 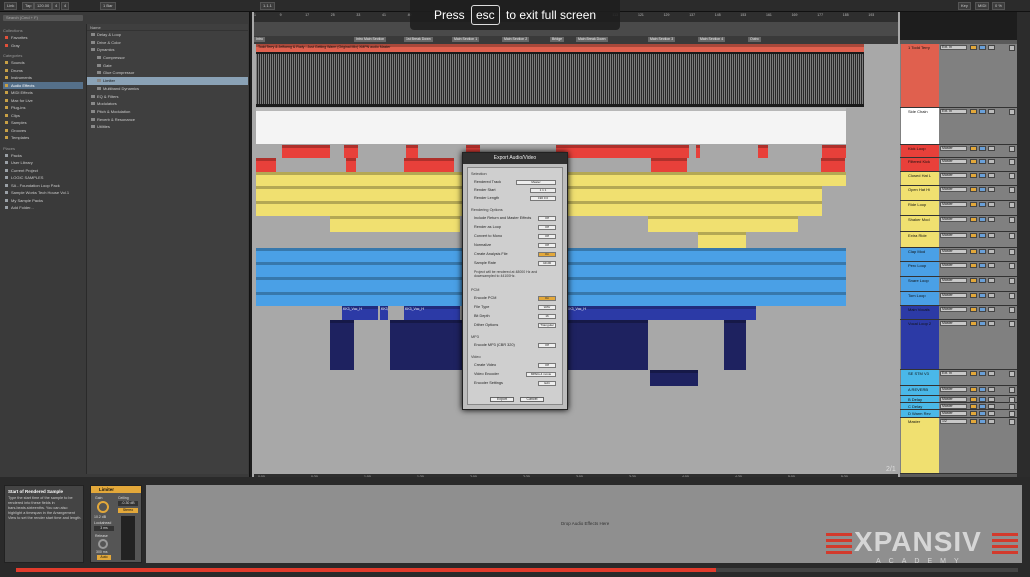 What do you see at coordinates (43, 85) in the screenshot?
I see `browser-item: Audio Effects` at bounding box center [43, 85].